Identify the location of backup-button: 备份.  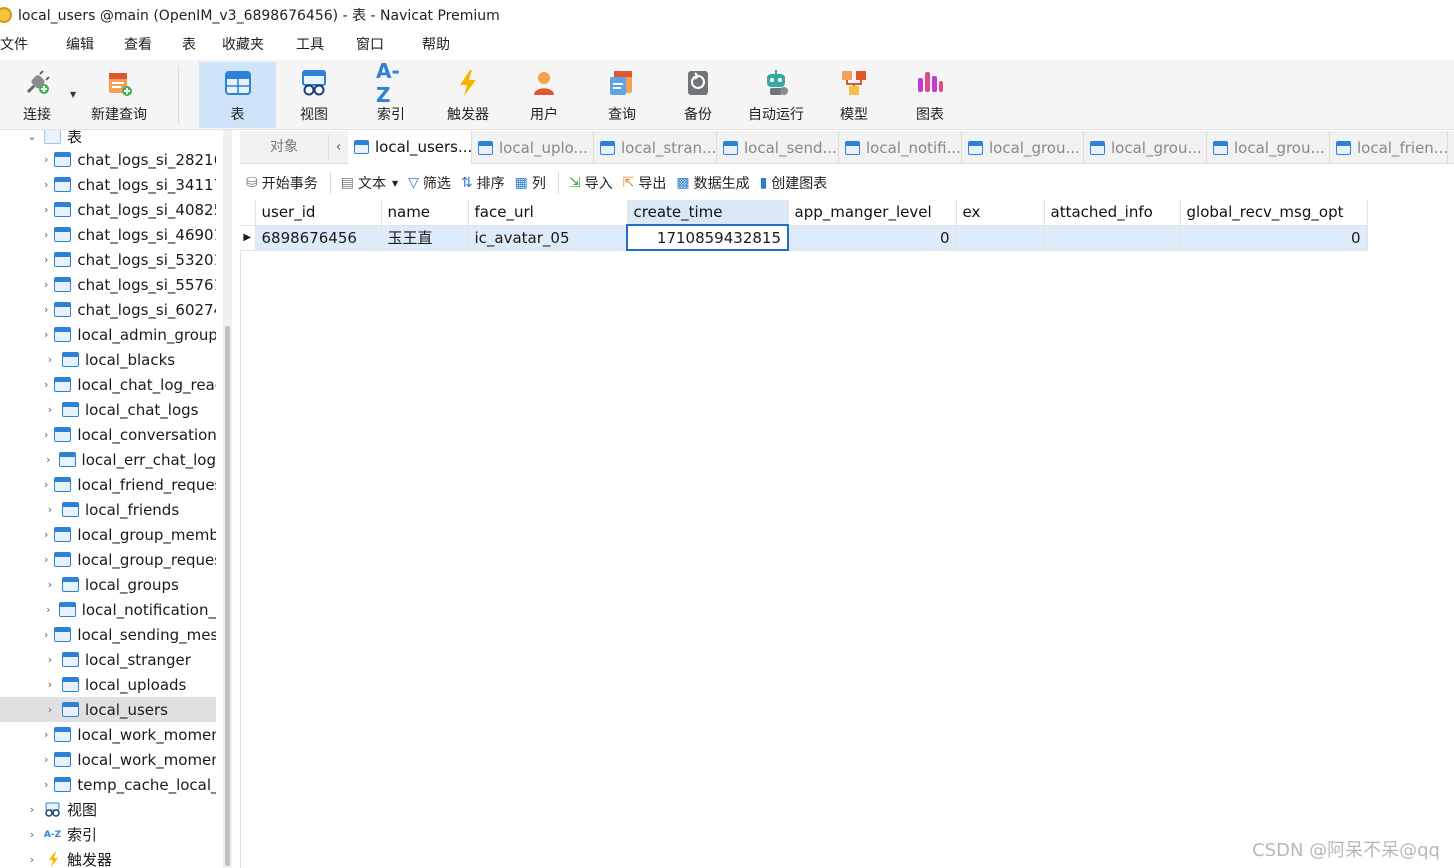
(698, 95).